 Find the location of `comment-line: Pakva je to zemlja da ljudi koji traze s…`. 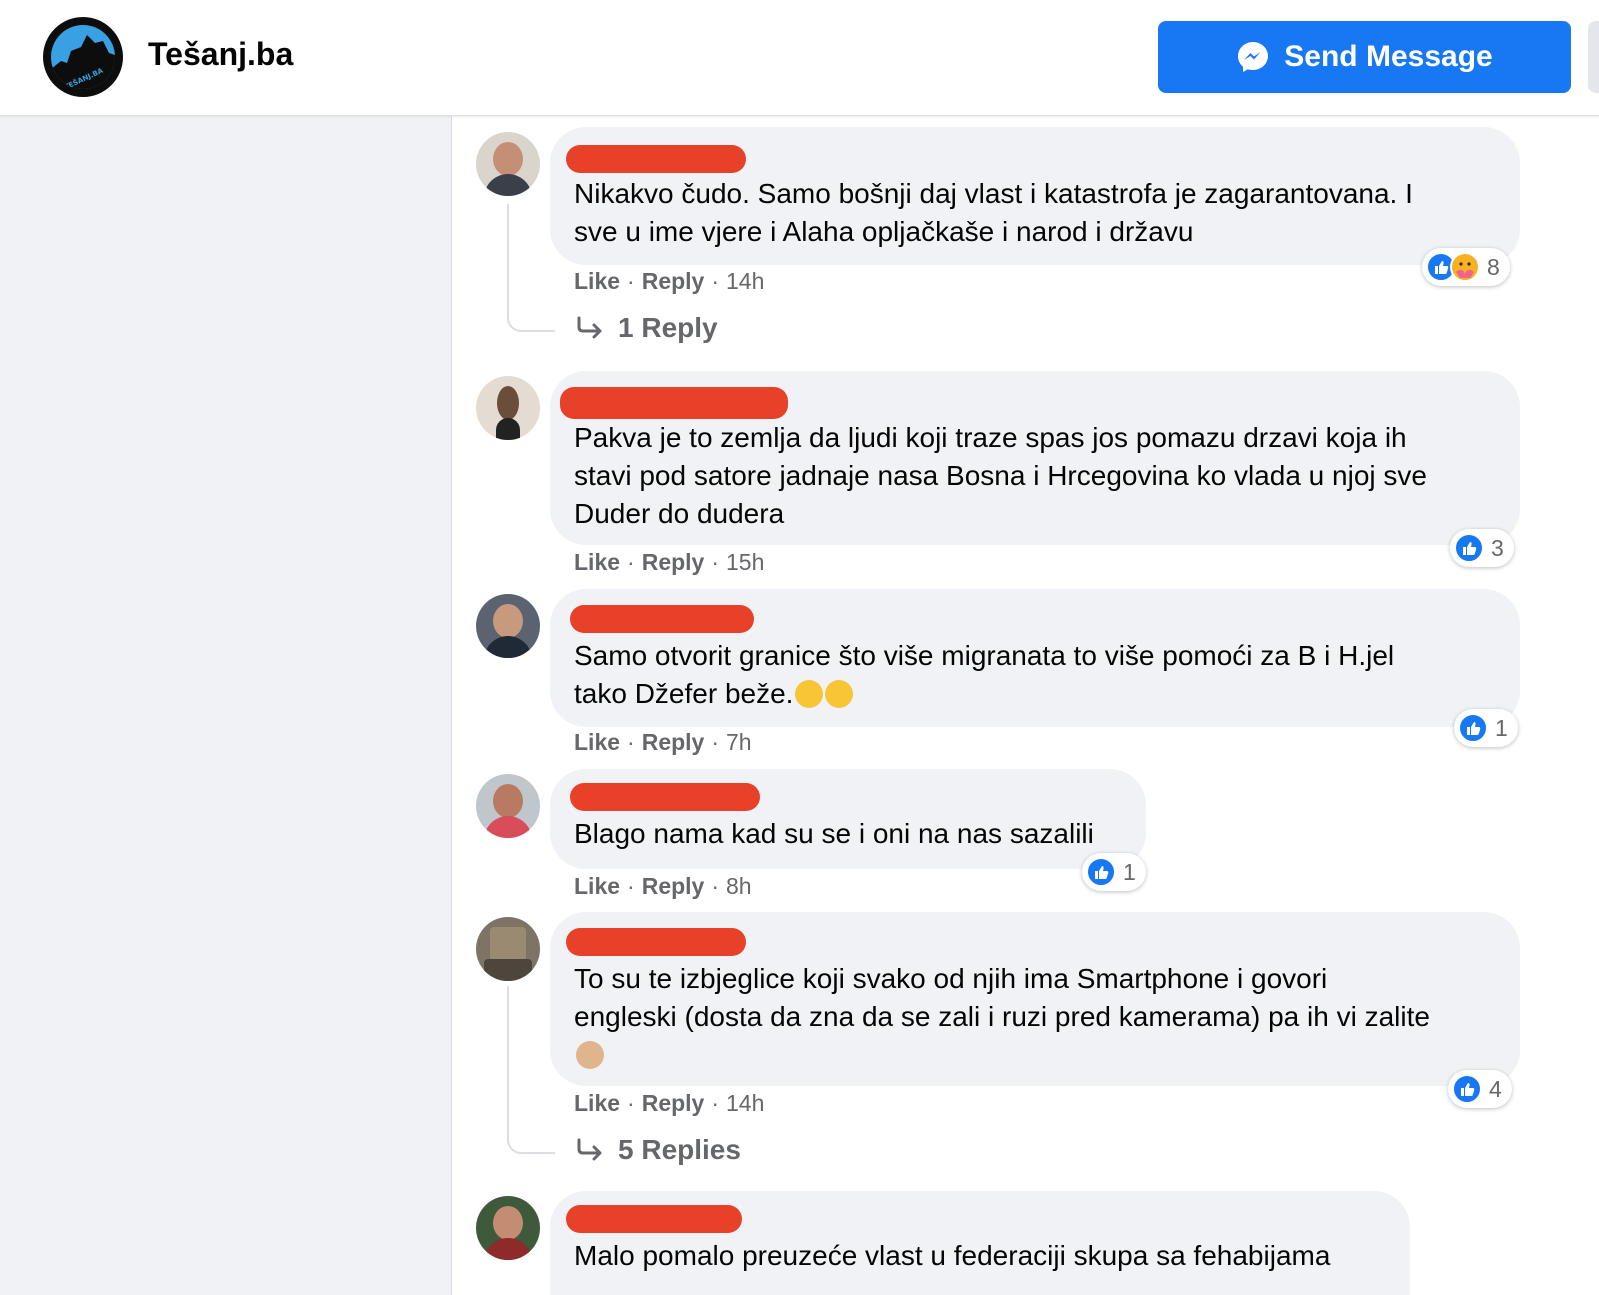

comment-line: Pakva je to zemlja da ljudi koji traze s… is located at coordinates (990, 437).